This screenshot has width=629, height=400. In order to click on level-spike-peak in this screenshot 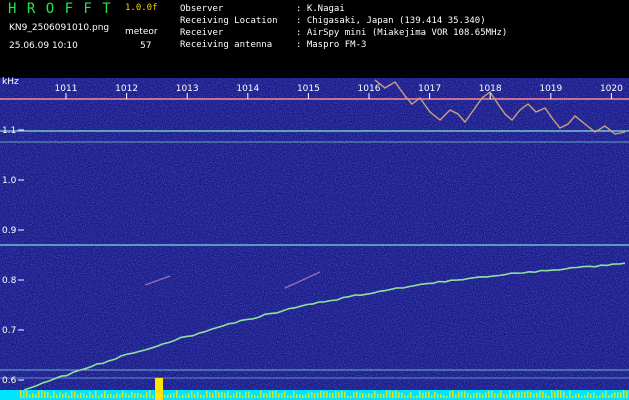, I will do `click(159, 389)`.